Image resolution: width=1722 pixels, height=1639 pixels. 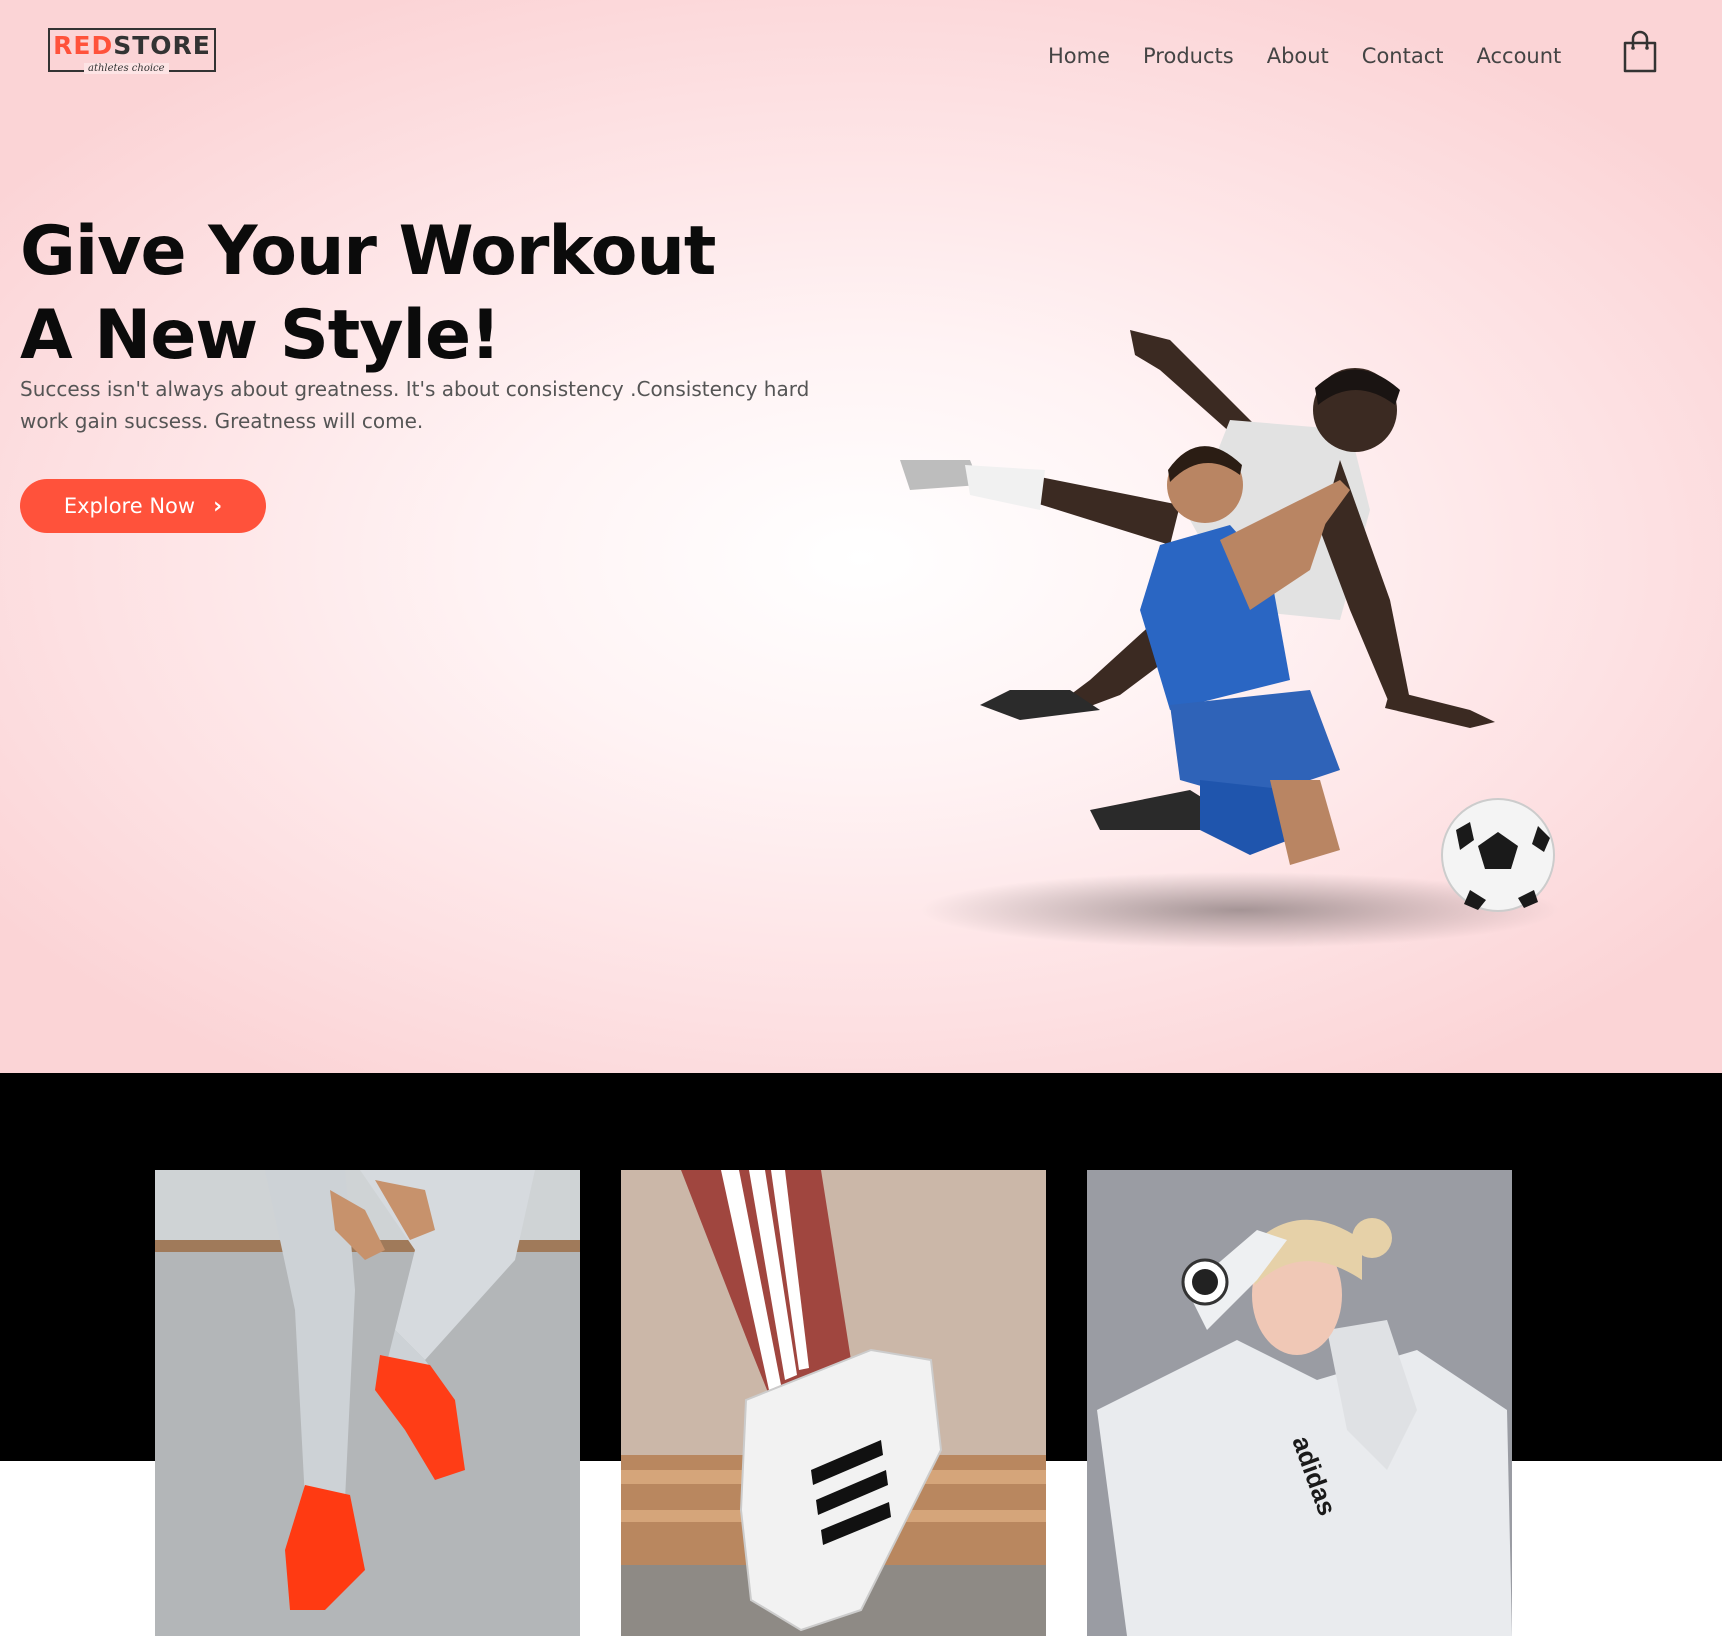 I want to click on category-image-sneakers-jeans, so click(x=367, y=1403).